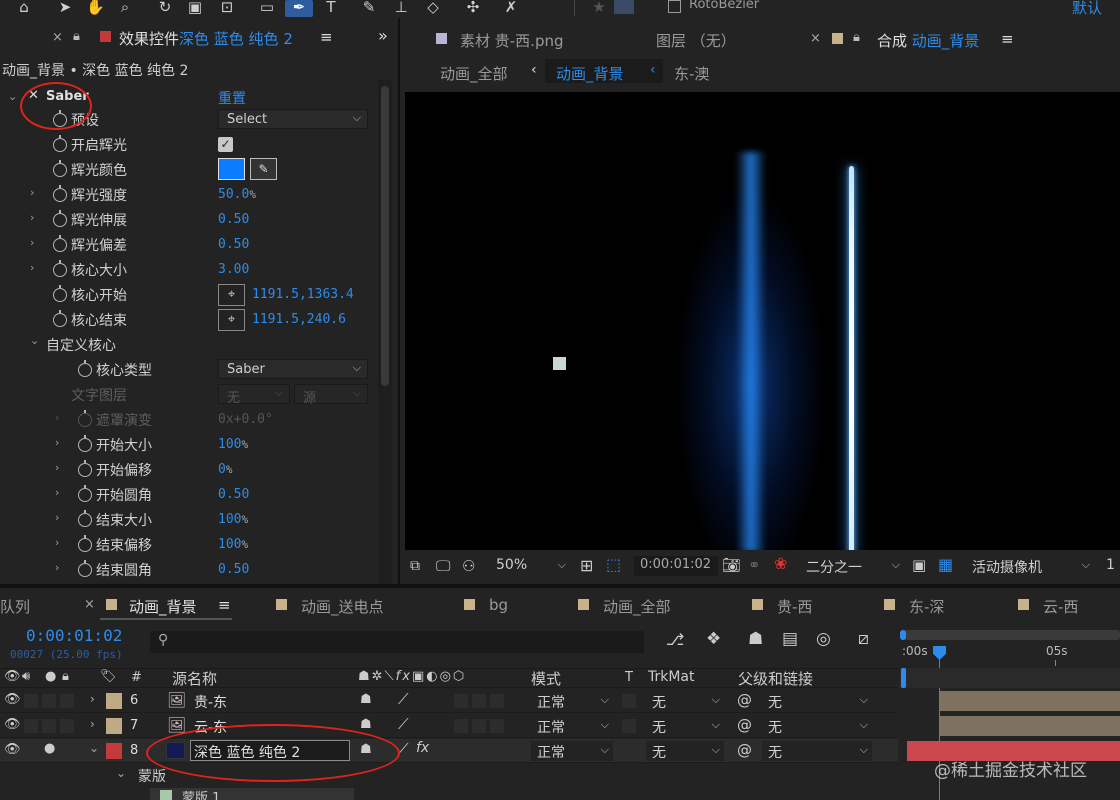  I want to click on layer-label-color, so click(114, 701).